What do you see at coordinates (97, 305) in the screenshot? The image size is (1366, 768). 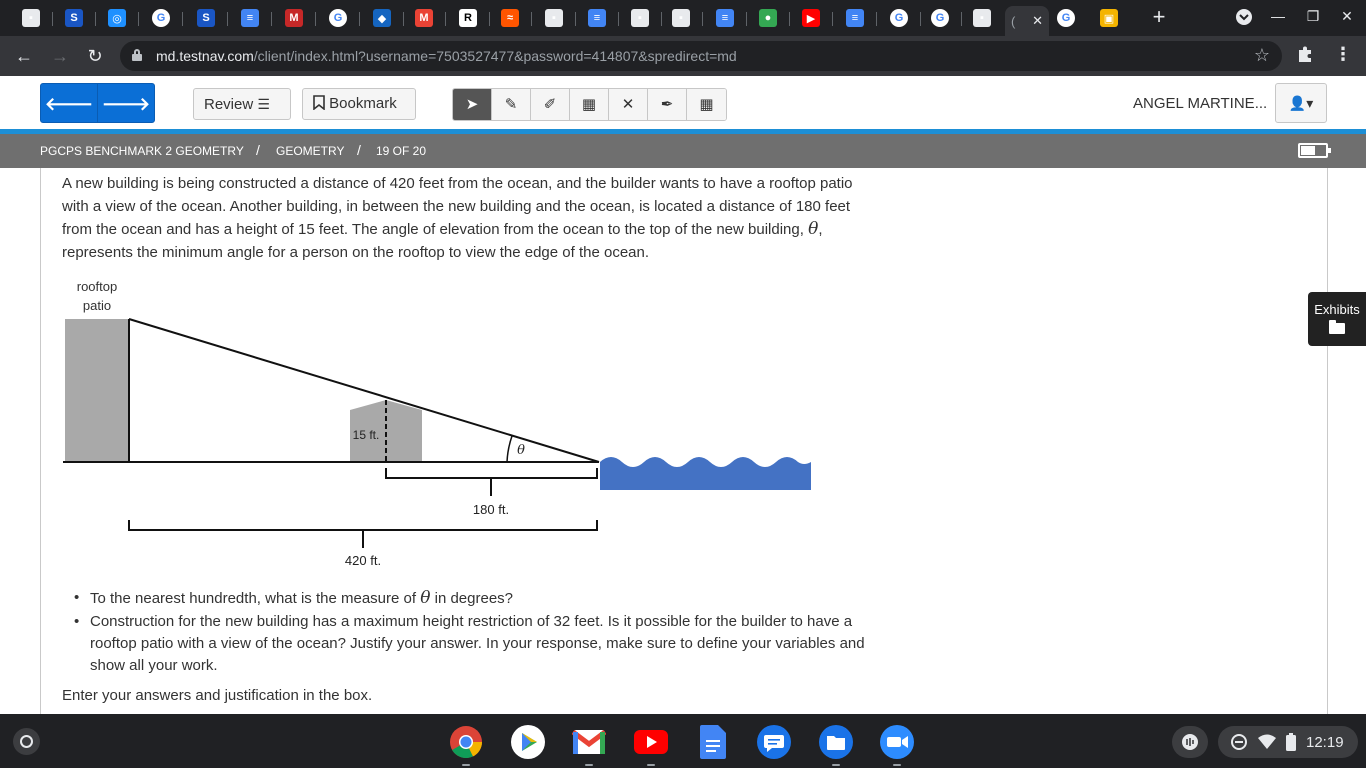 I see `rooftop-label-line2: patio` at bounding box center [97, 305].